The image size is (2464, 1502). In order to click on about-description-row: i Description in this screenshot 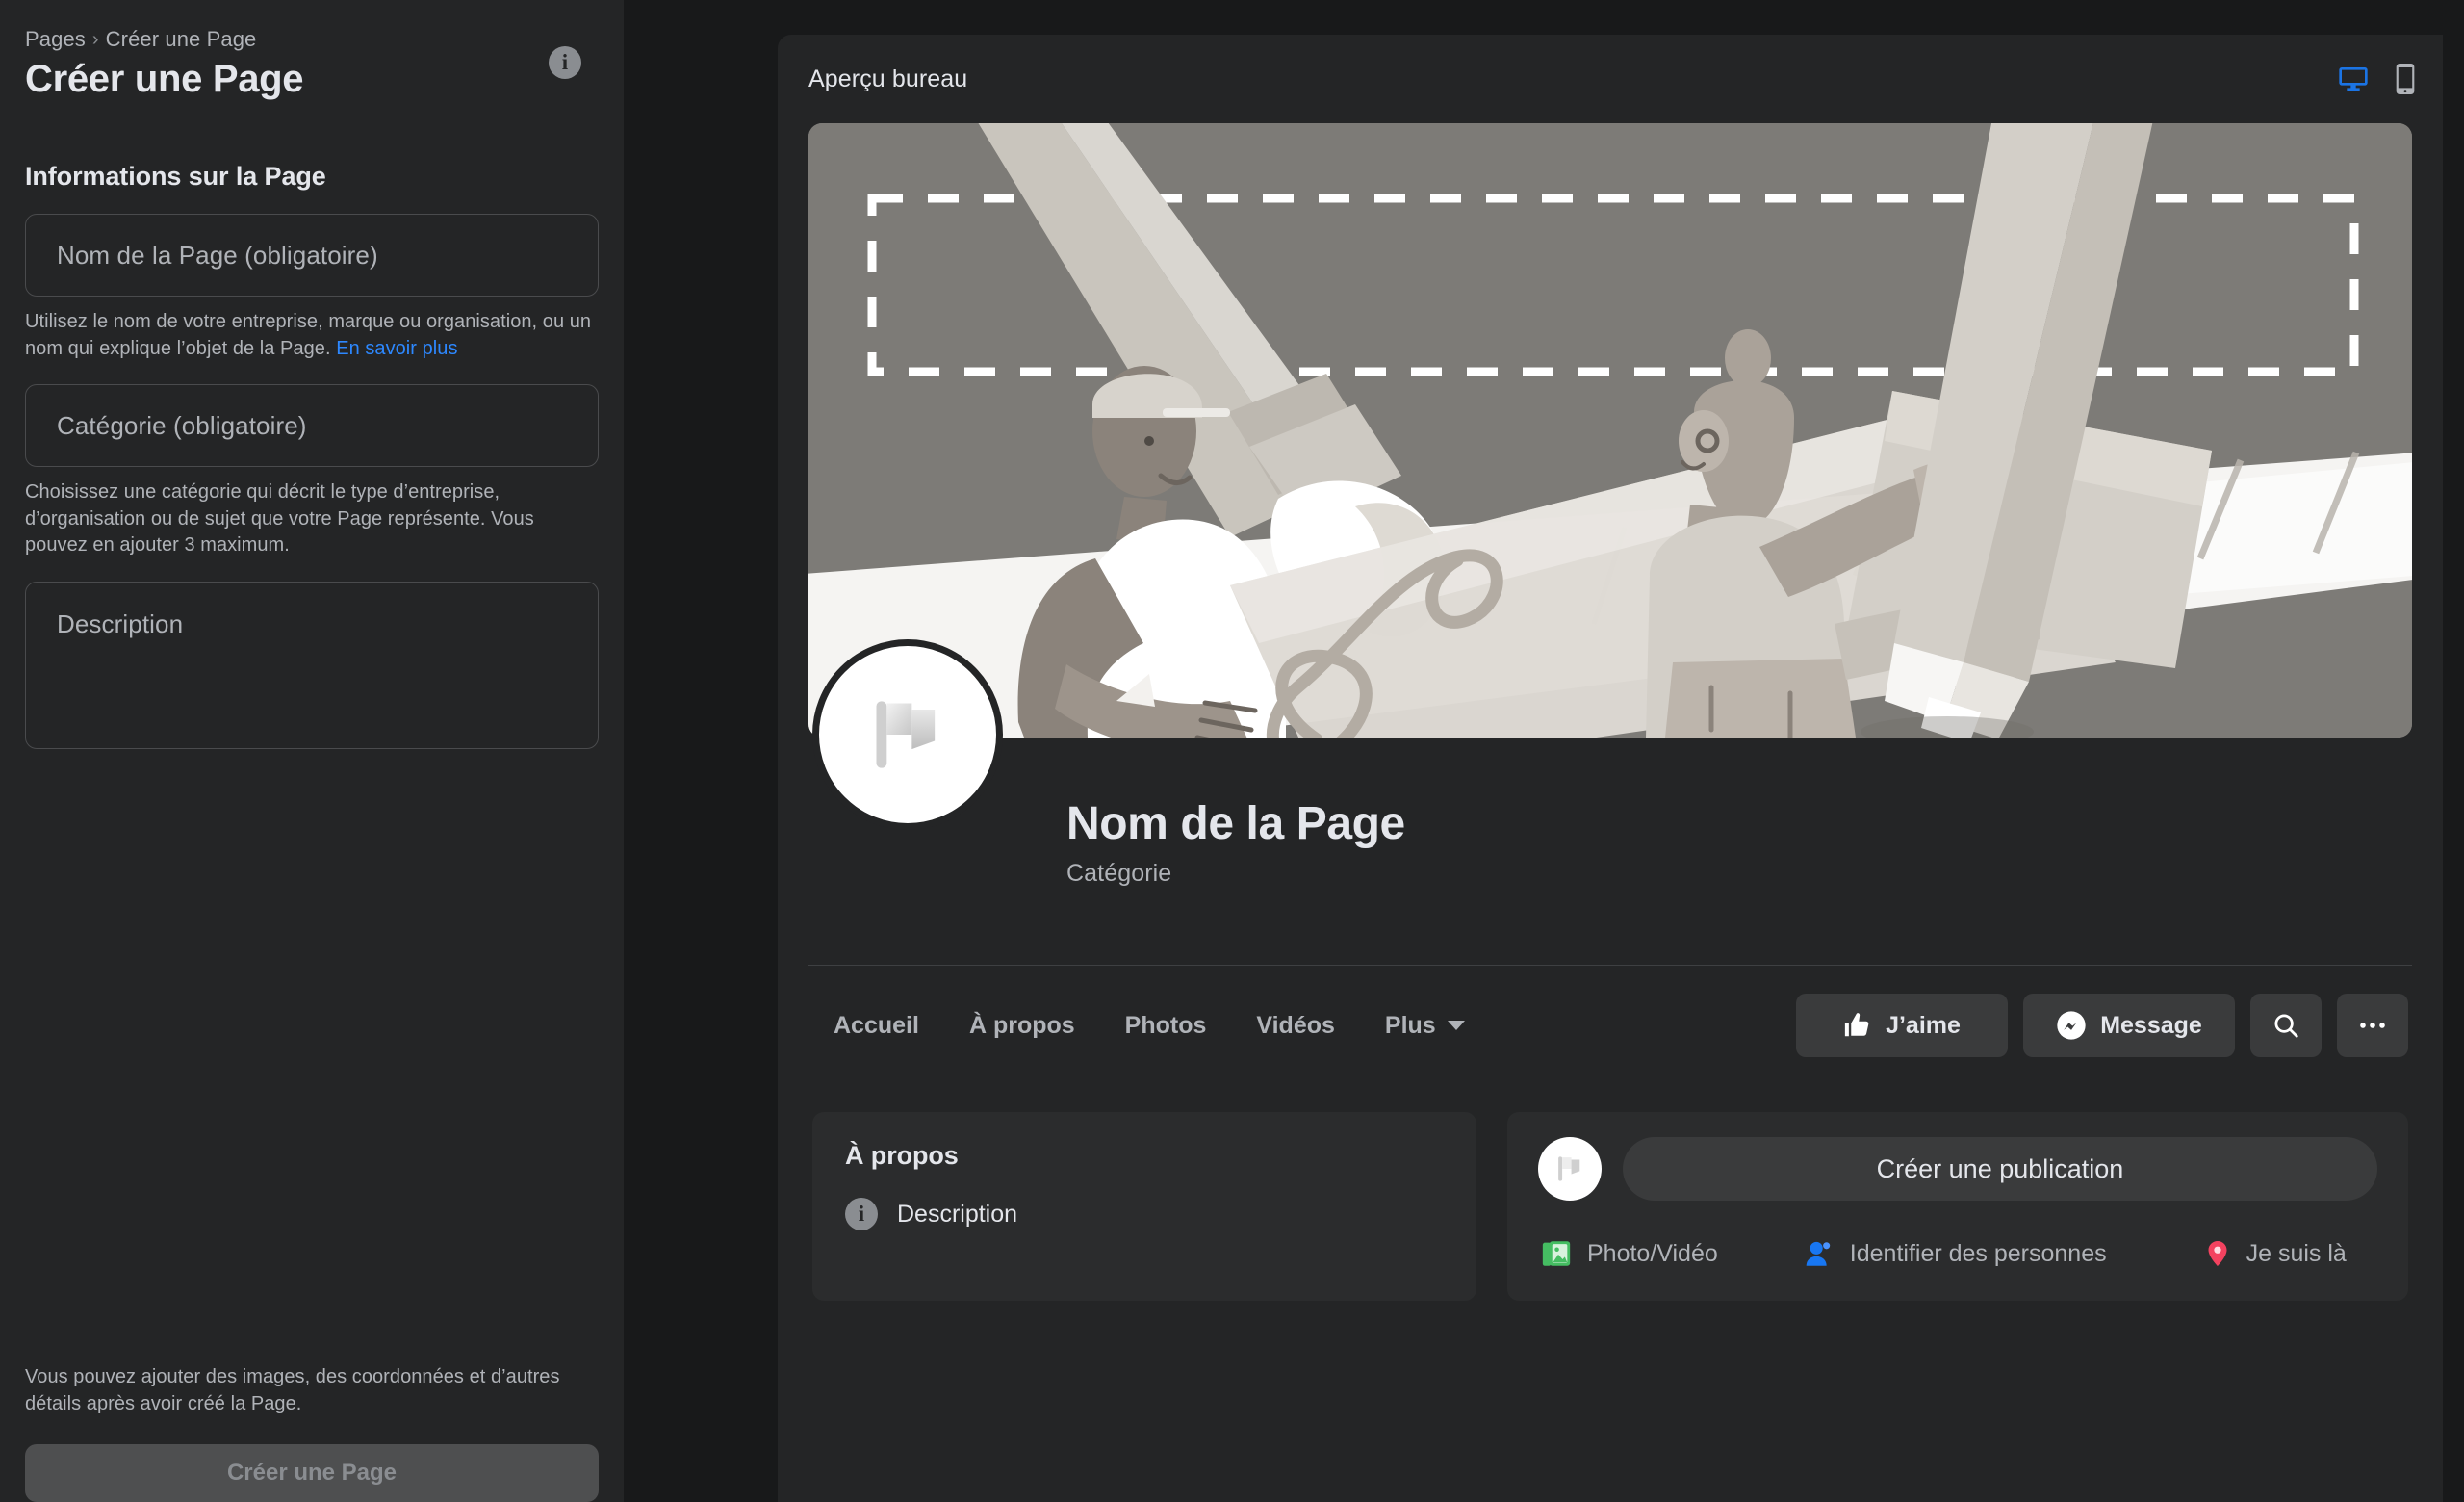, I will do `click(1144, 1214)`.